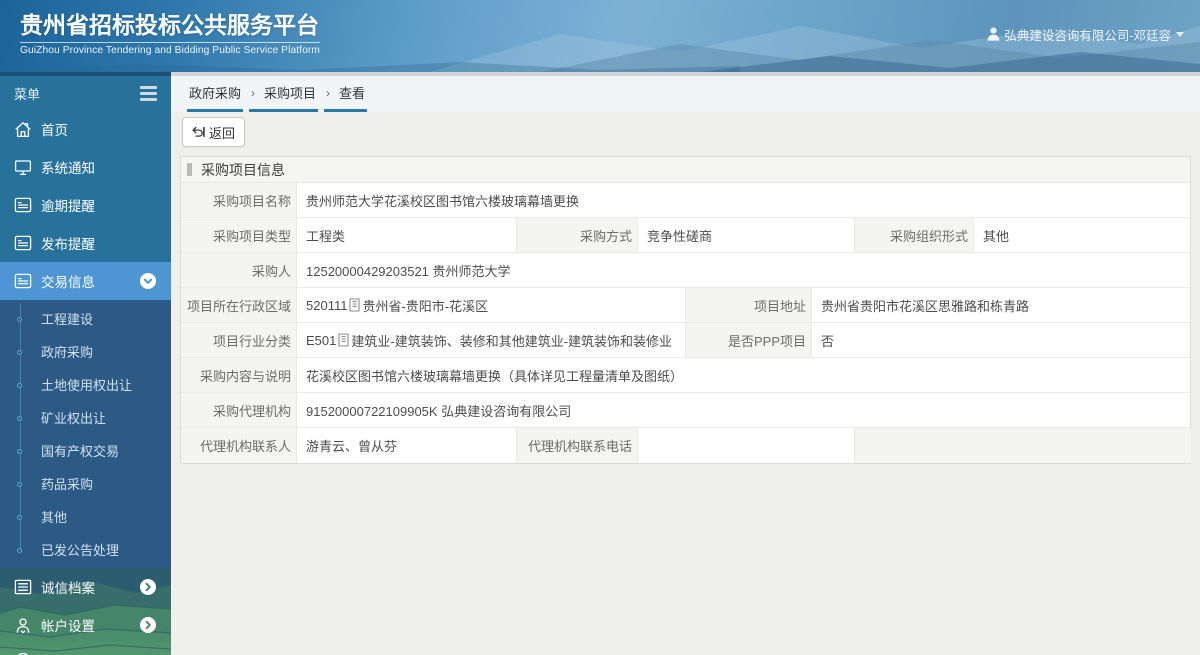  Describe the element at coordinates (85, 517) in the screenshot. I see `submenu-item-other: 其他` at that location.